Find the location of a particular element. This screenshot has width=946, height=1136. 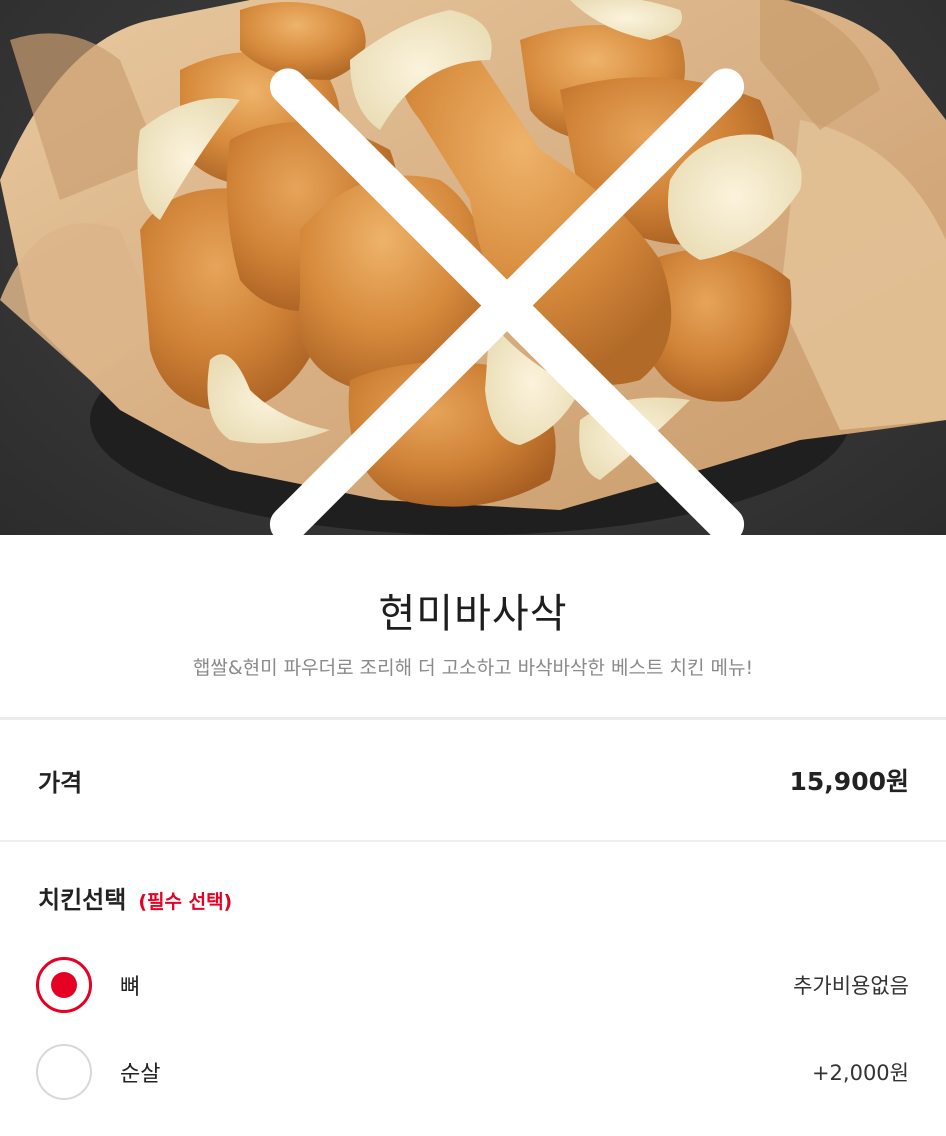

section-title: 치킨선택 is located at coordinates (82, 900).